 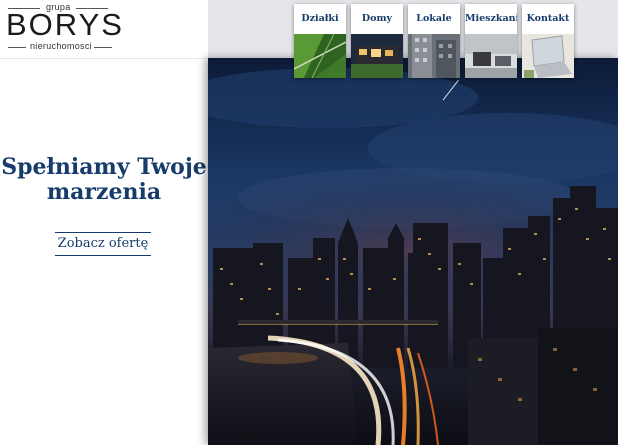 I want to click on nav-item-dzialki: Działki, so click(x=320, y=41).